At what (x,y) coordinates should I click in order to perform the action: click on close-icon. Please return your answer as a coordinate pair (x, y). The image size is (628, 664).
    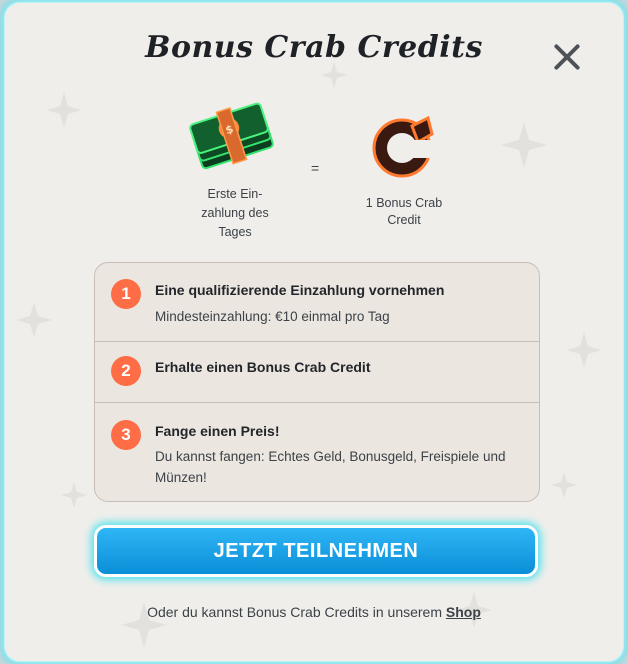
    Looking at the image, I should click on (567, 57).